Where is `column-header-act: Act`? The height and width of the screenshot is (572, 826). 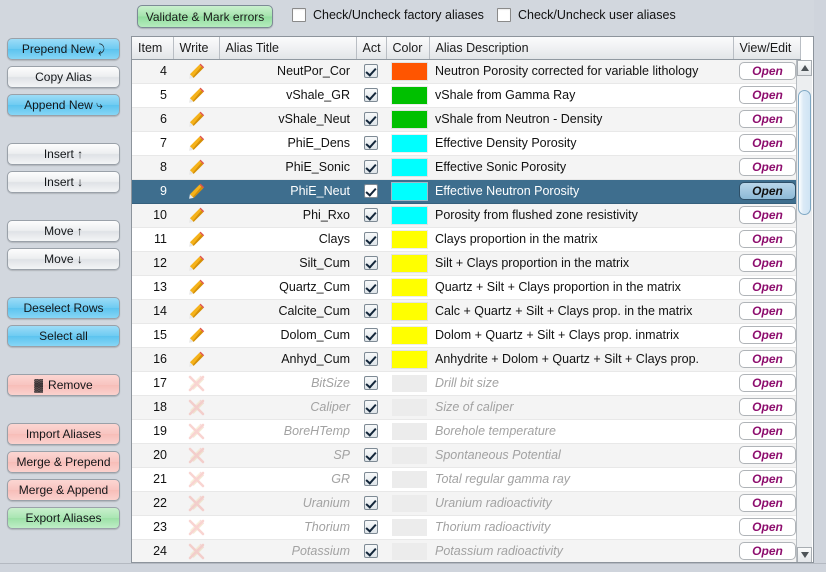
column-header-act: Act is located at coordinates (371, 48).